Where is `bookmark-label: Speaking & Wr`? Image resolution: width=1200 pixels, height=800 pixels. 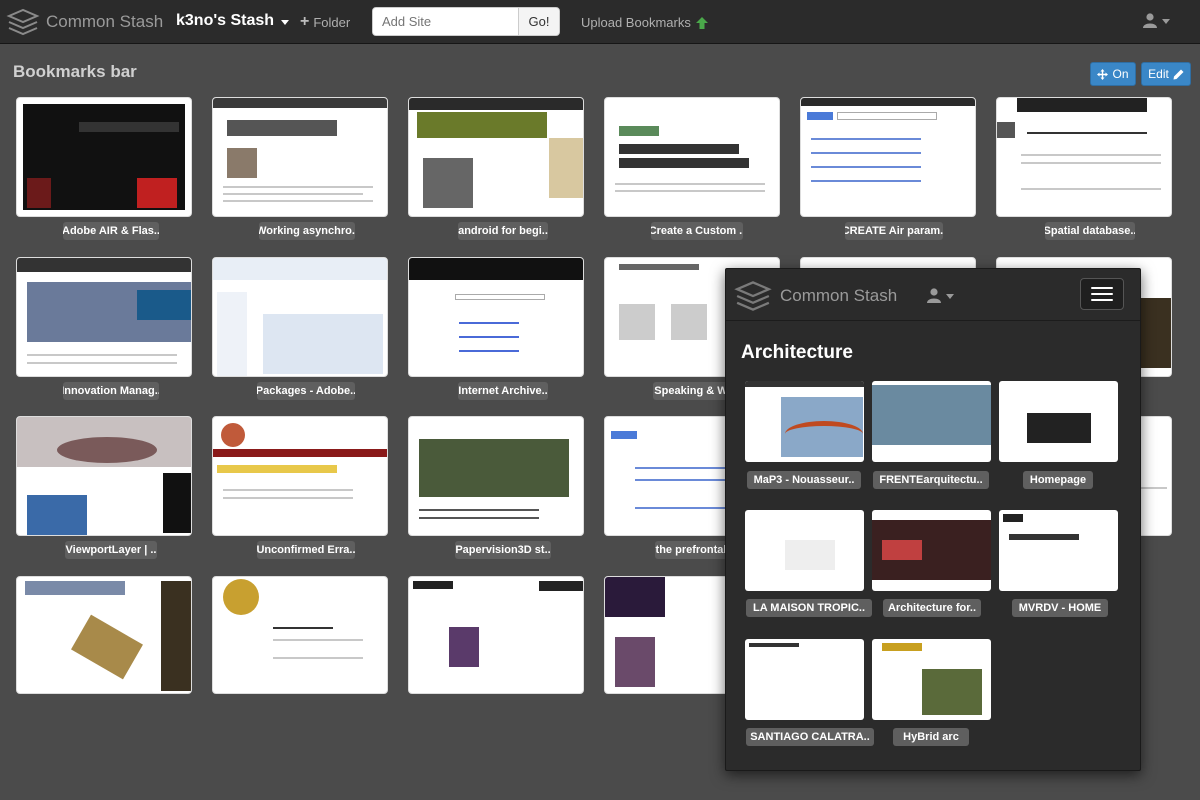 bookmark-label: Speaking & Wr is located at coordinates (693, 391).